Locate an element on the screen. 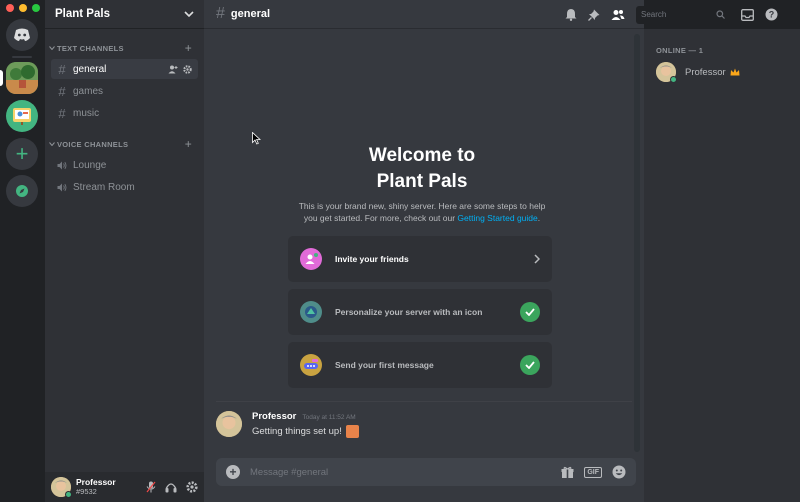 This screenshot has height=502, width=800. message-timestamp: Today at 11:52 AM is located at coordinates (329, 417).